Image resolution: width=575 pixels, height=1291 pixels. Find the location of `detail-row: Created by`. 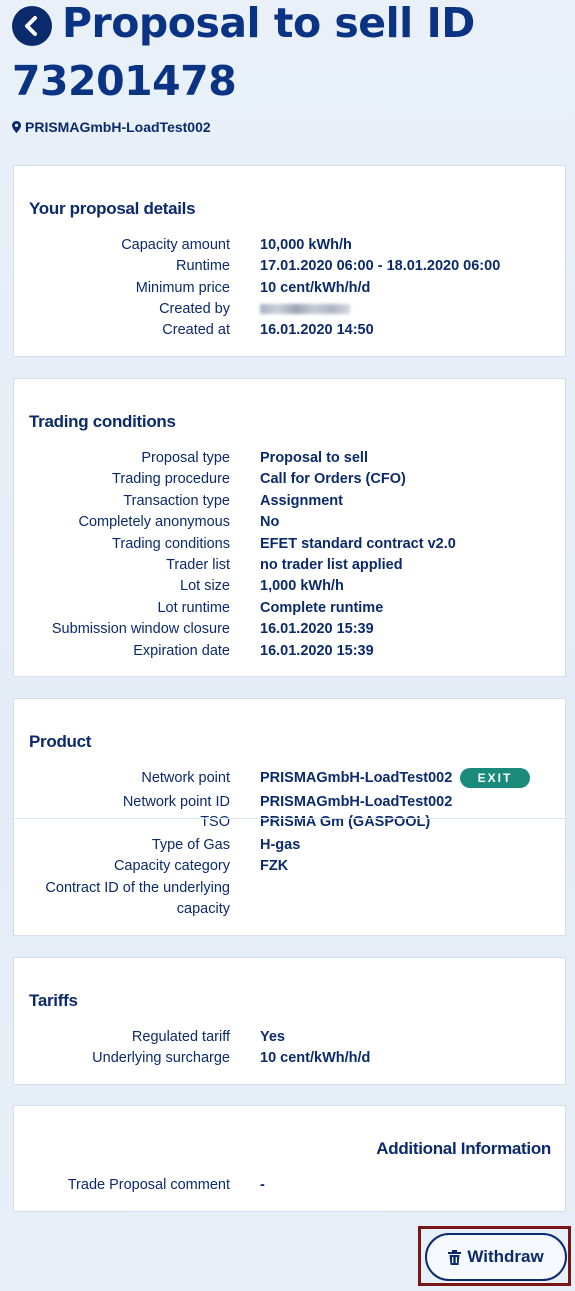

detail-row: Created by is located at coordinates (290, 312).